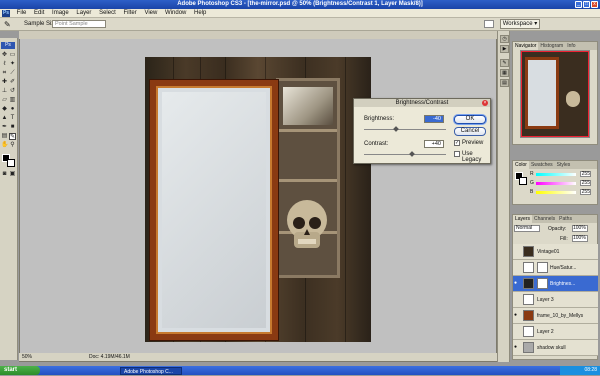 This screenshot has width=600, height=376. Describe the element at coordinates (175, 13) in the screenshot. I see `menu-window: Window` at that location.